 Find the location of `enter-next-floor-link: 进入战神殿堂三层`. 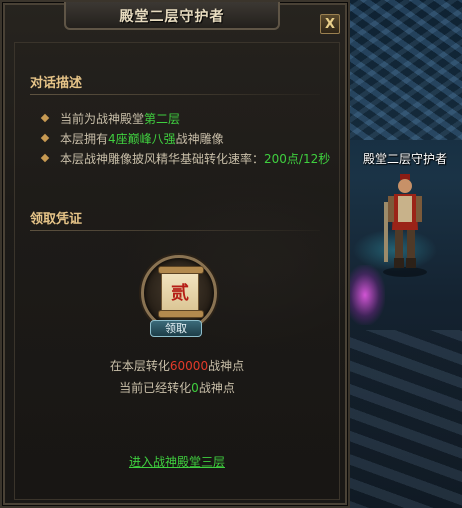

enter-next-floor-link: 进入战神殿堂三层 is located at coordinates (177, 461).